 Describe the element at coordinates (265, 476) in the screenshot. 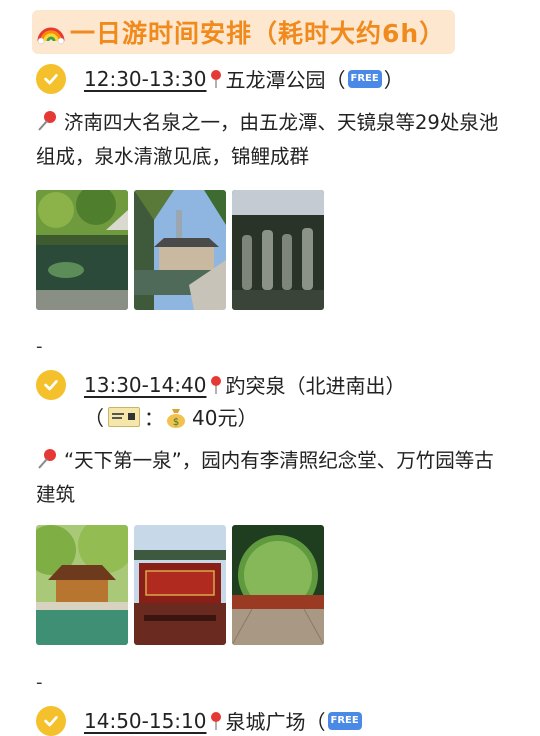

I see `item-2-description: “天下第一泉”，园内有李清照纪念堂、万竹园等古建筑` at that location.